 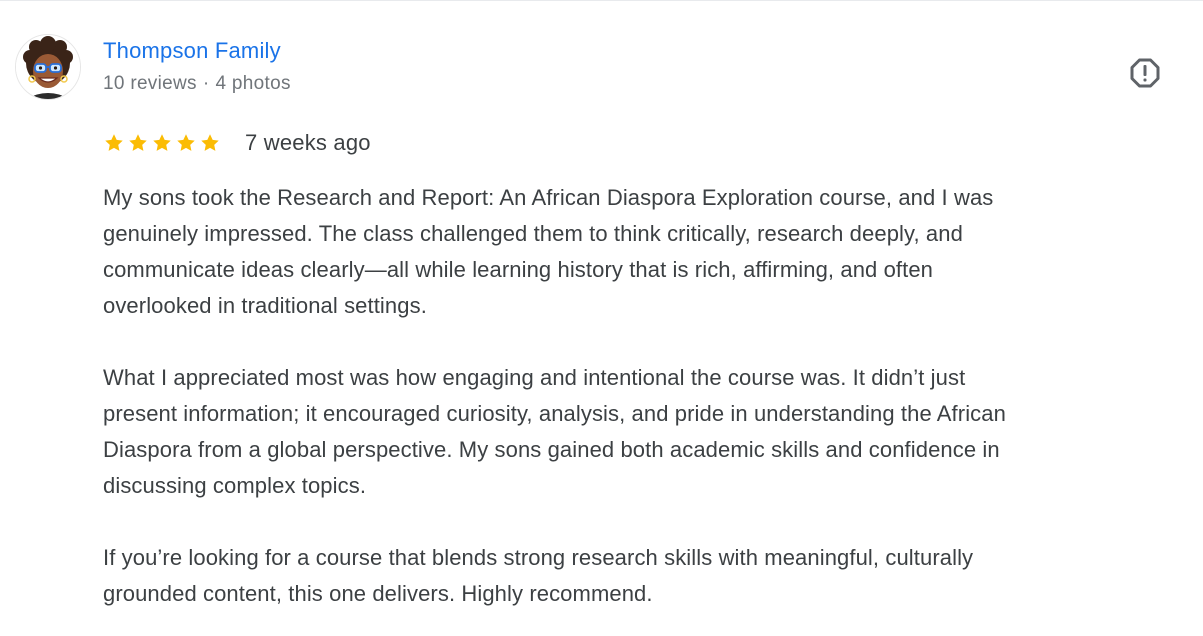 What do you see at coordinates (308, 142) in the screenshot?
I see `review-time: 7 weeks ago` at bounding box center [308, 142].